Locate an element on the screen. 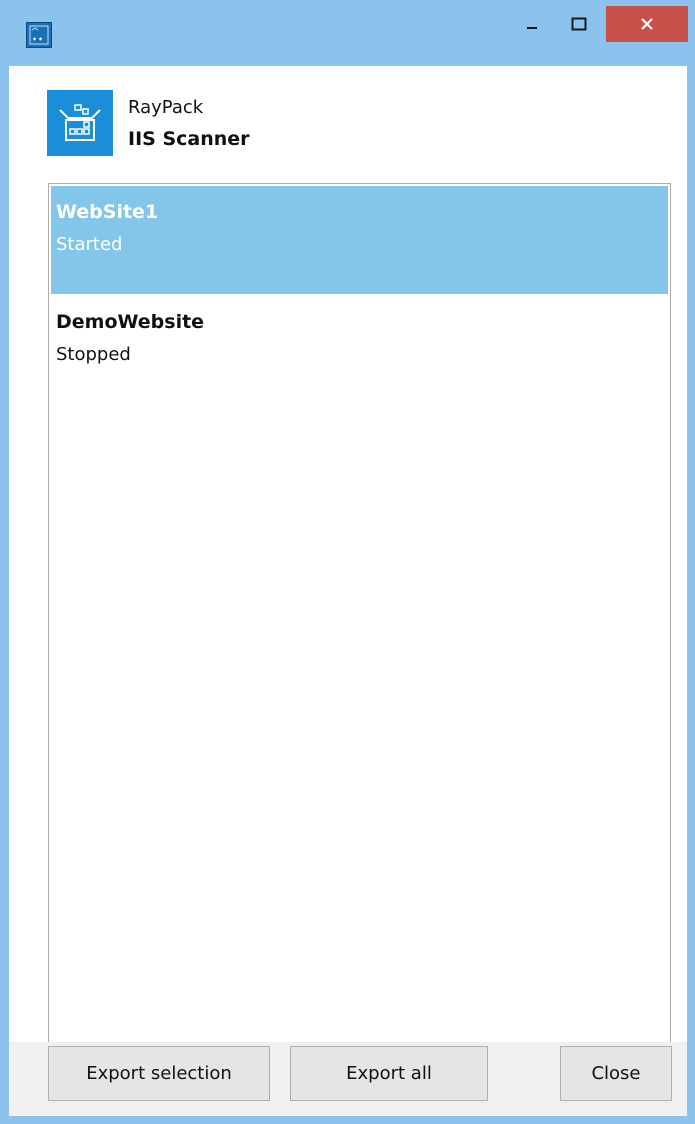  maximize-icon is located at coordinates (579, 24).